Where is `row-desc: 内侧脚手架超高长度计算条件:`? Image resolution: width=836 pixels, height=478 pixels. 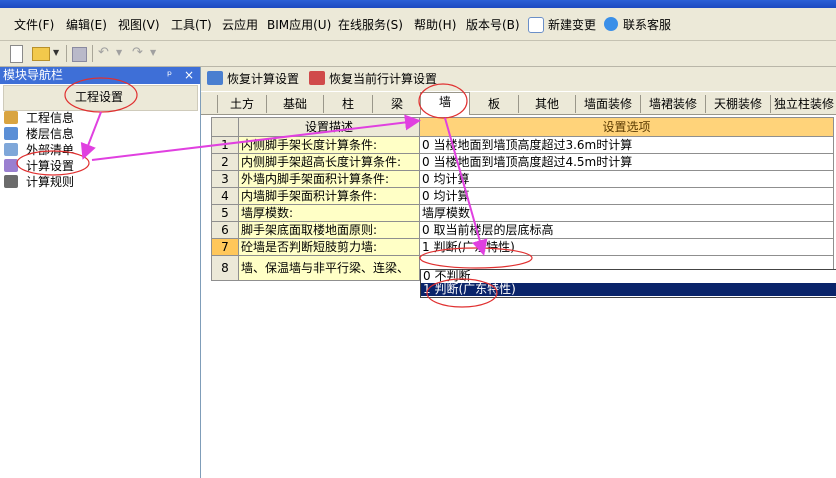
row-desc: 内侧脚手架超高长度计算条件: is located at coordinates (329, 162).